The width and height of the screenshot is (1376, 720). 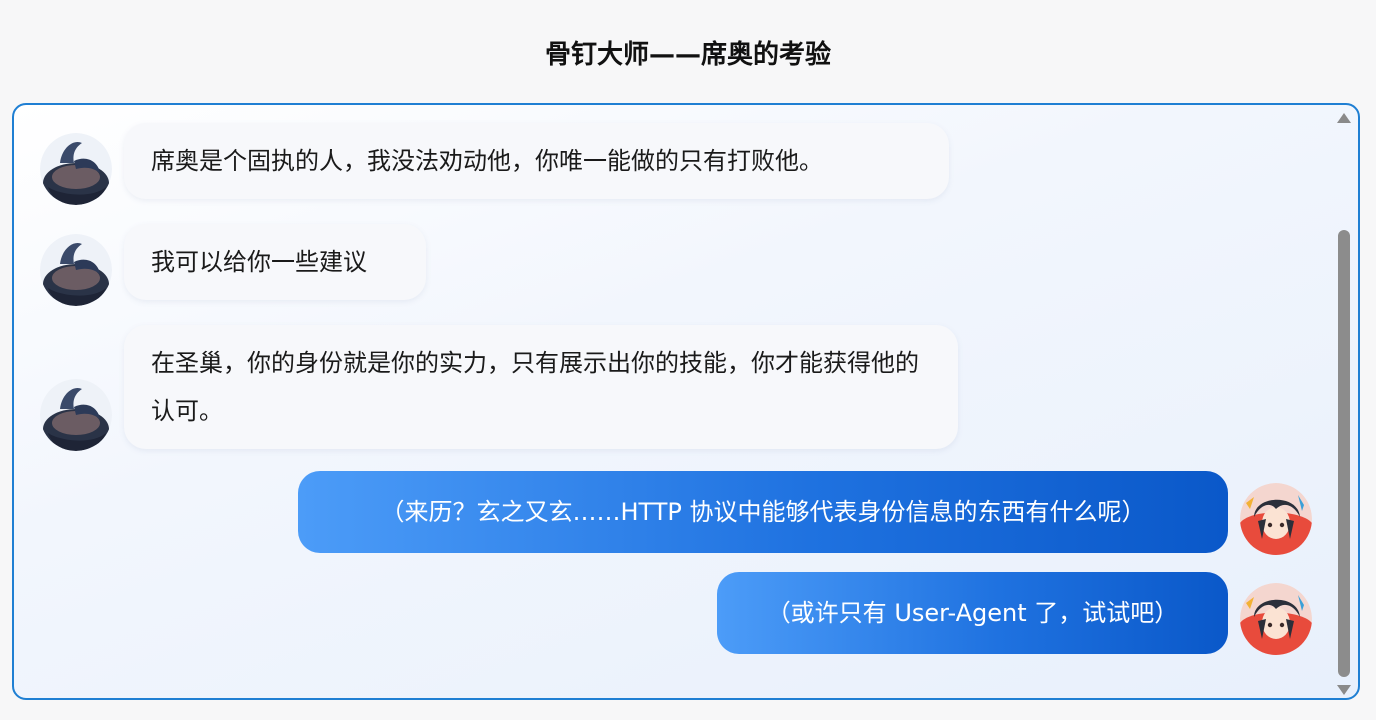 What do you see at coordinates (1344, 690) in the screenshot?
I see `scroll-down-arrow-icon` at bounding box center [1344, 690].